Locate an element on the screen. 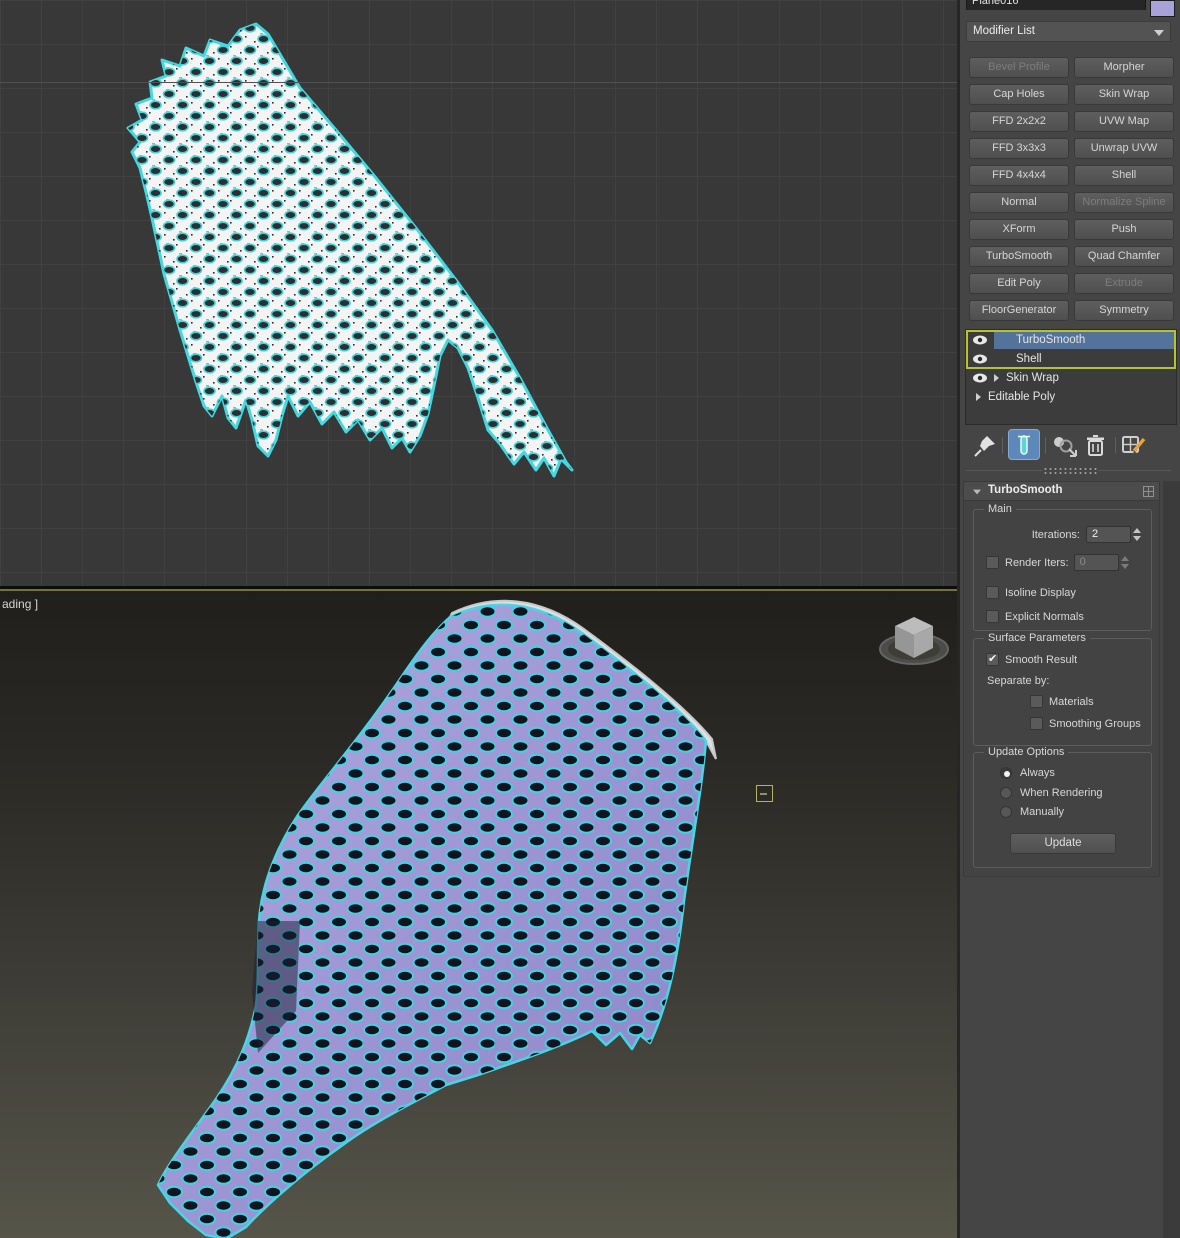 This screenshot has height=1238, width=1180. modifier-button-normalize-spline: Normalize Spline is located at coordinates (1124, 202).